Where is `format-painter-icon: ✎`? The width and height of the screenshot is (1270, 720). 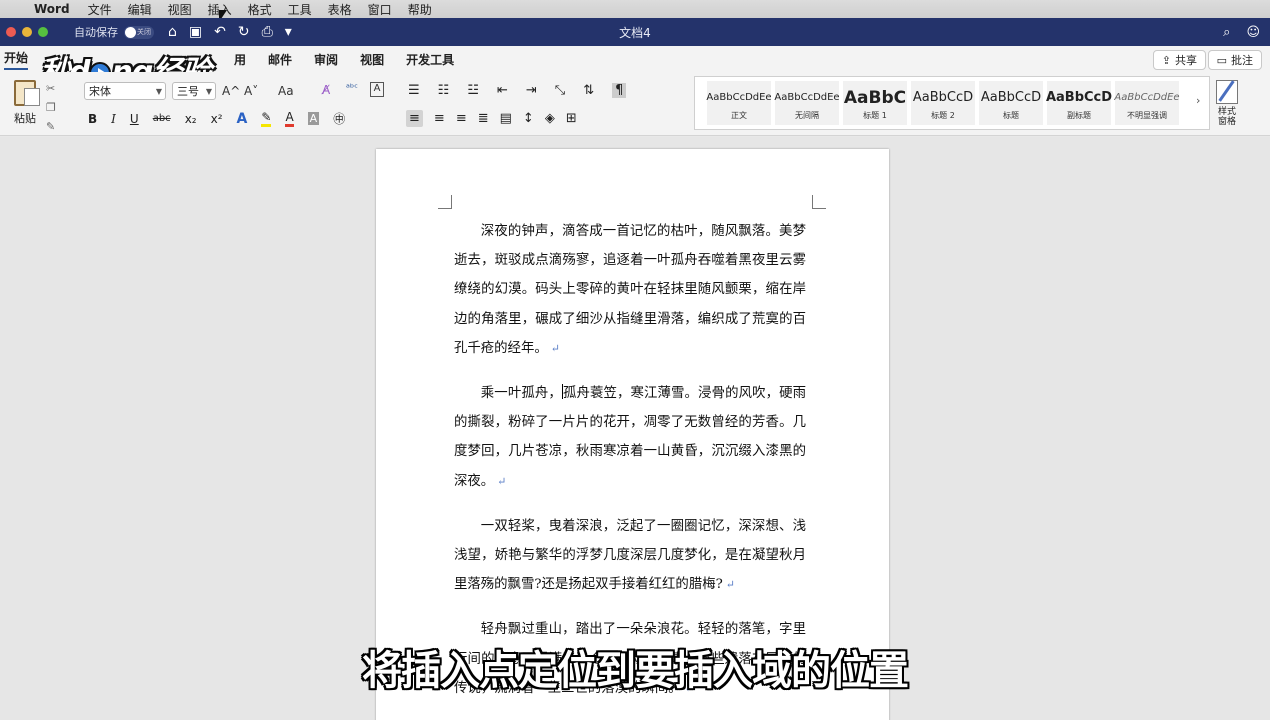 format-painter-icon: ✎ is located at coordinates (51, 126).